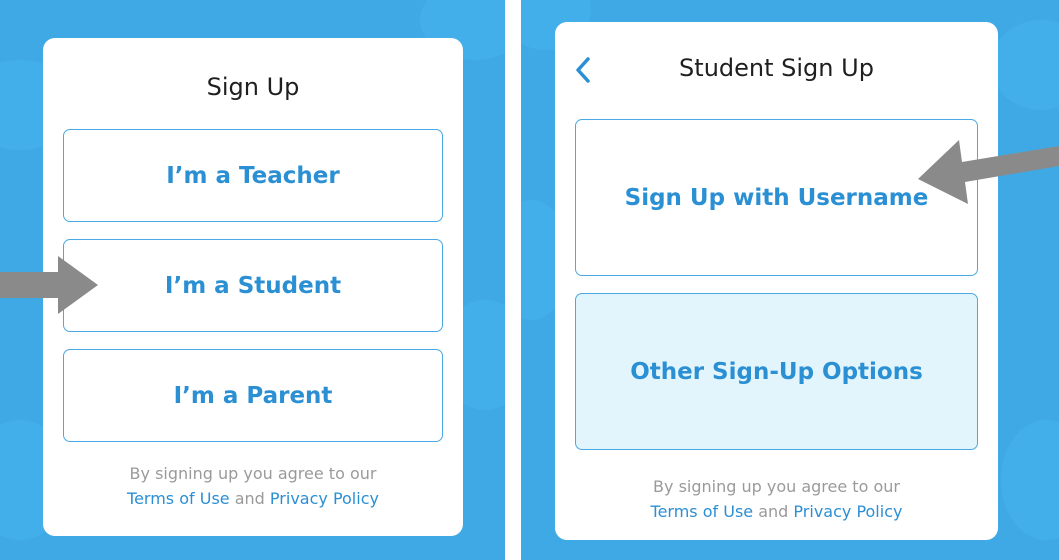 The height and width of the screenshot is (560, 1059). I want to click on parent-role-label: I’m a Parent, so click(253, 395).